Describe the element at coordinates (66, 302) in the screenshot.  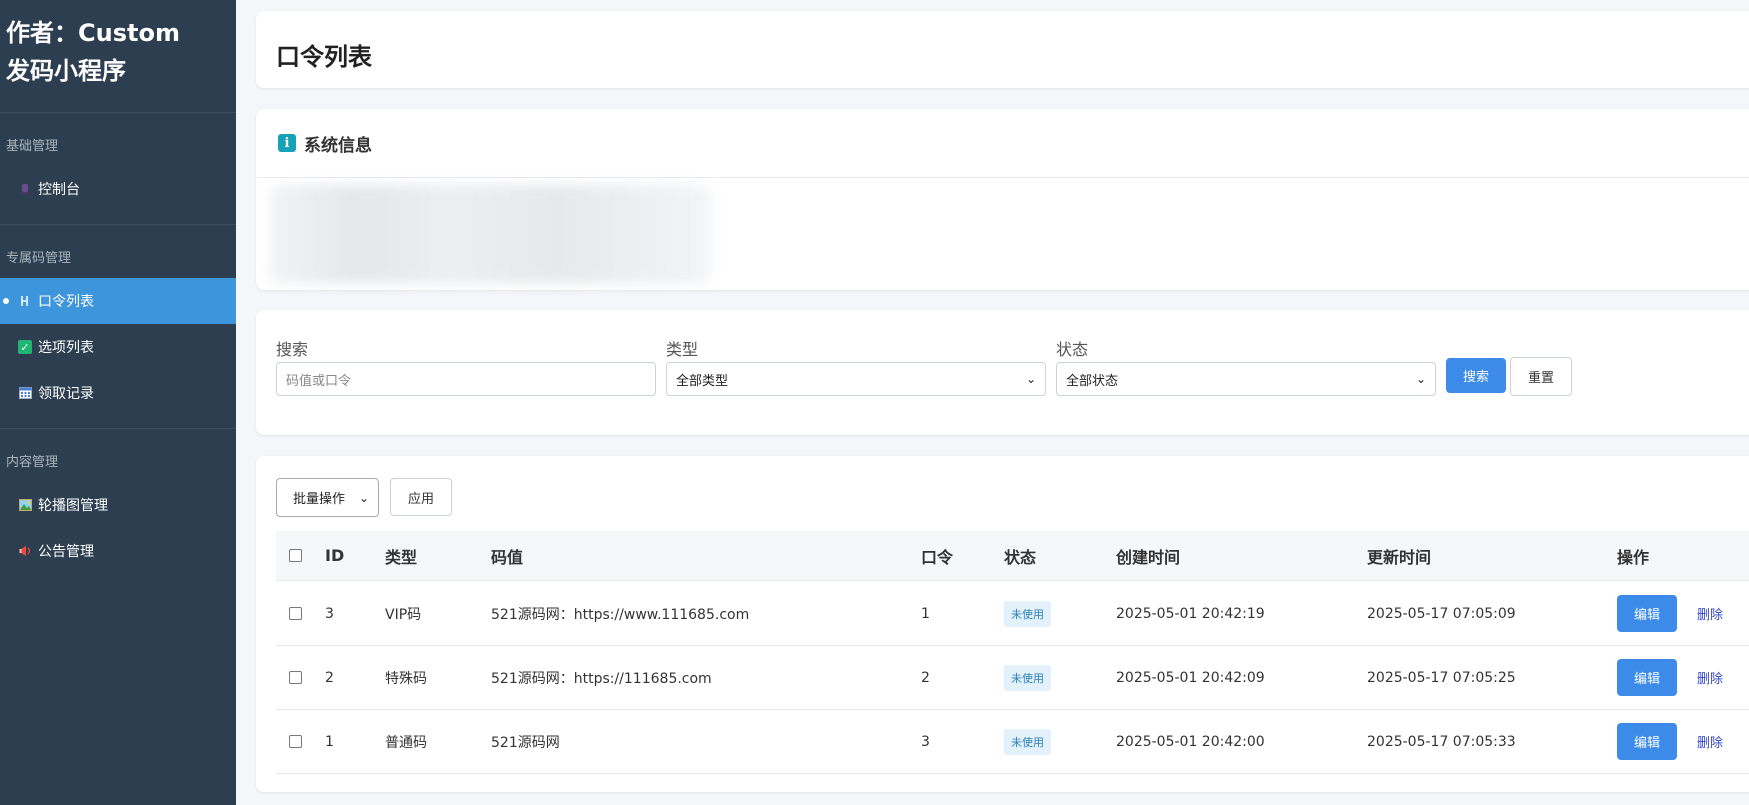
I see `sidebar-item-label: 口令列表` at that location.